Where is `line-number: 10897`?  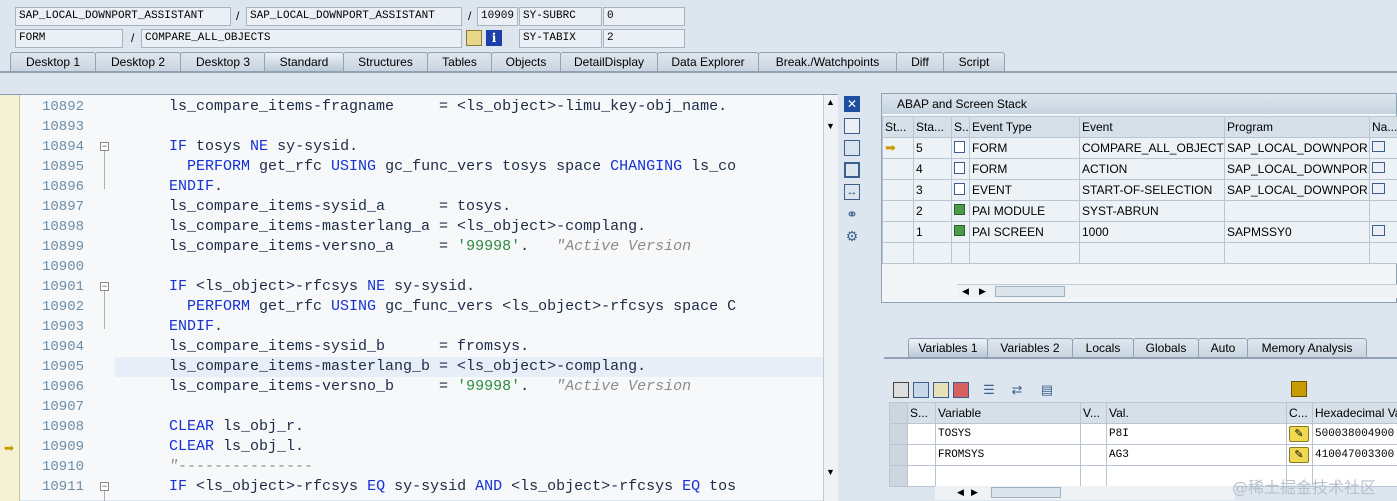 line-number: 10897 is located at coordinates (53, 207).